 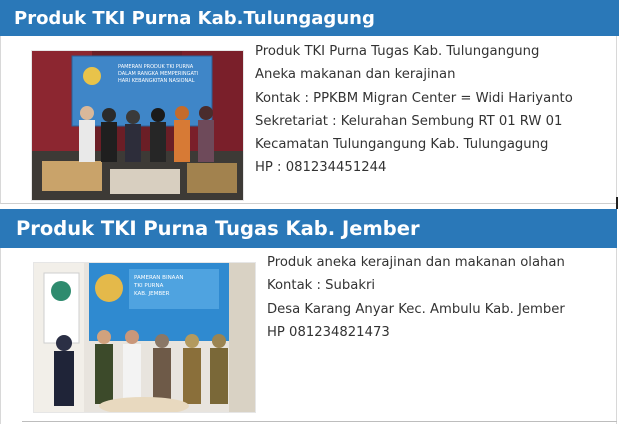 I want to click on info-line: Aneka makanan dan kerajinan, so click(x=355, y=75).